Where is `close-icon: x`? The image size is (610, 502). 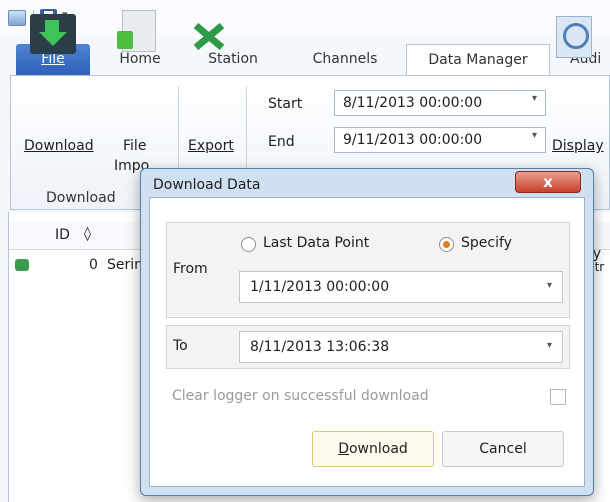
close-icon: x is located at coordinates (548, 182).